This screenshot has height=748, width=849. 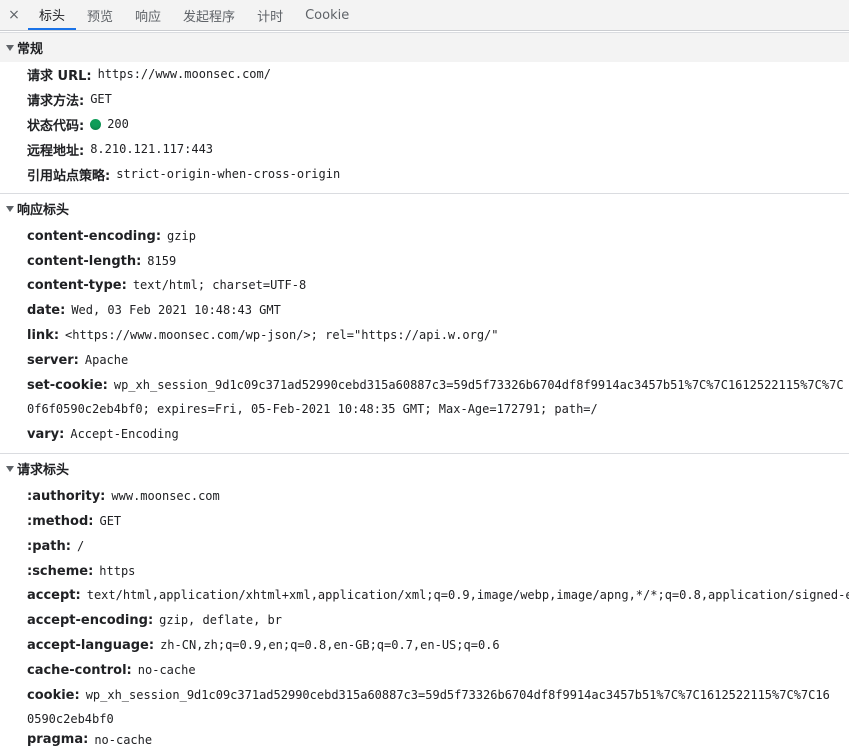 I want to click on header-name: 请求方法:, so click(x=56, y=101).